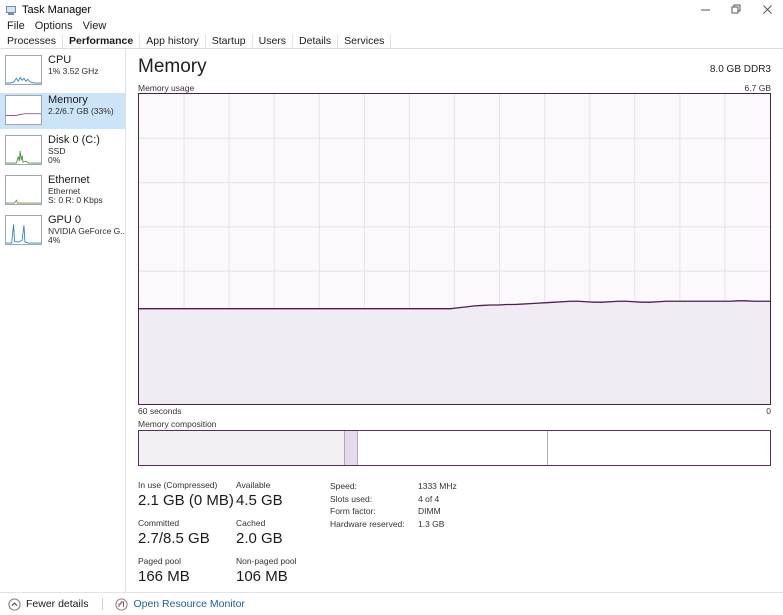  Describe the element at coordinates (159, 523) in the screenshot. I see `stat-label-committed: Committed` at that location.